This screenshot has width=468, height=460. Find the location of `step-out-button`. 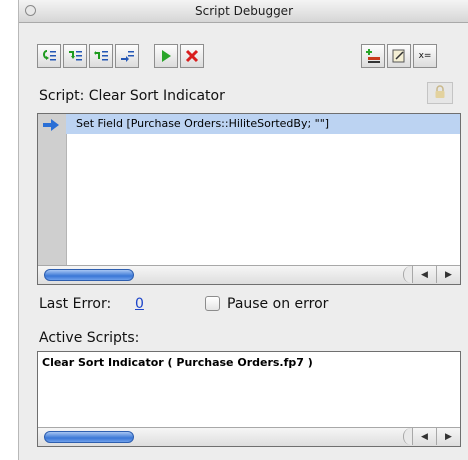

step-out-button is located at coordinates (101, 56).